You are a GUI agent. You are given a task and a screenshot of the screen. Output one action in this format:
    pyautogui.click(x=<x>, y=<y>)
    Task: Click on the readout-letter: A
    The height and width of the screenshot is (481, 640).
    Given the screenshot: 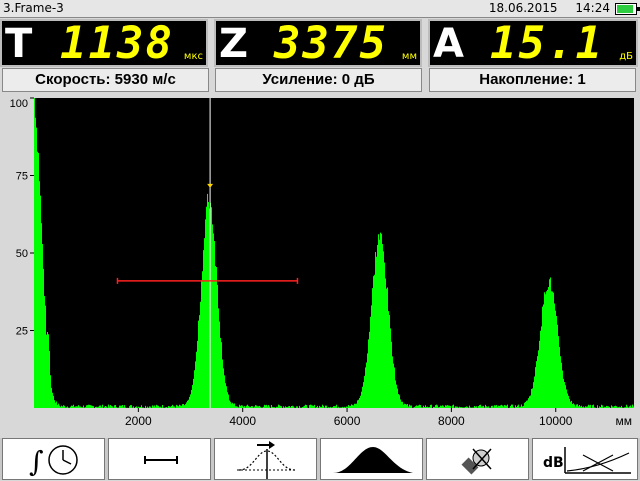 What is the action you would take?
    pyautogui.click(x=448, y=44)
    